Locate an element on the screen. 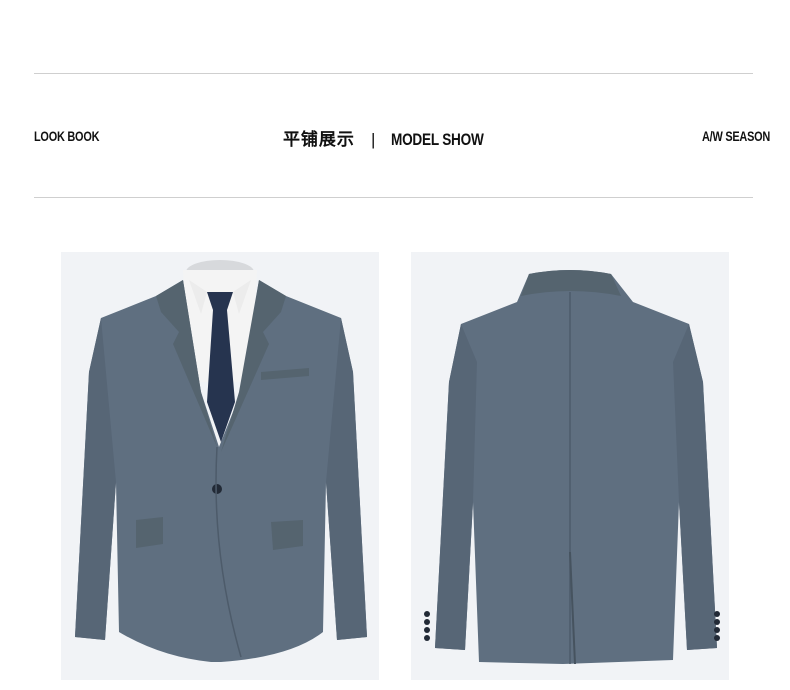  section-title-en: MODEL SHOW is located at coordinates (437, 139).